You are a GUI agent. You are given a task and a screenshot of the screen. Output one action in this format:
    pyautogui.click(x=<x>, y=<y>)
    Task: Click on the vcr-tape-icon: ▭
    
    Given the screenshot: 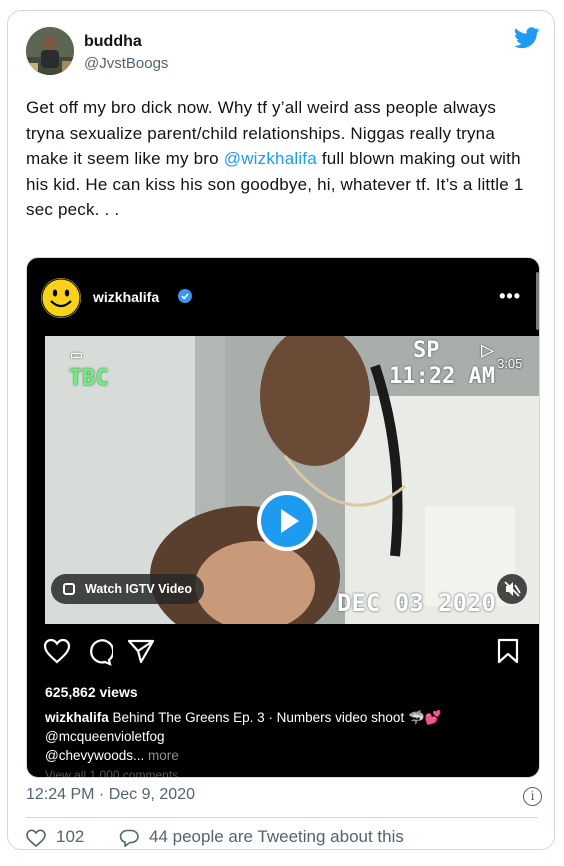 What is the action you would take?
    pyautogui.click(x=76, y=354)
    